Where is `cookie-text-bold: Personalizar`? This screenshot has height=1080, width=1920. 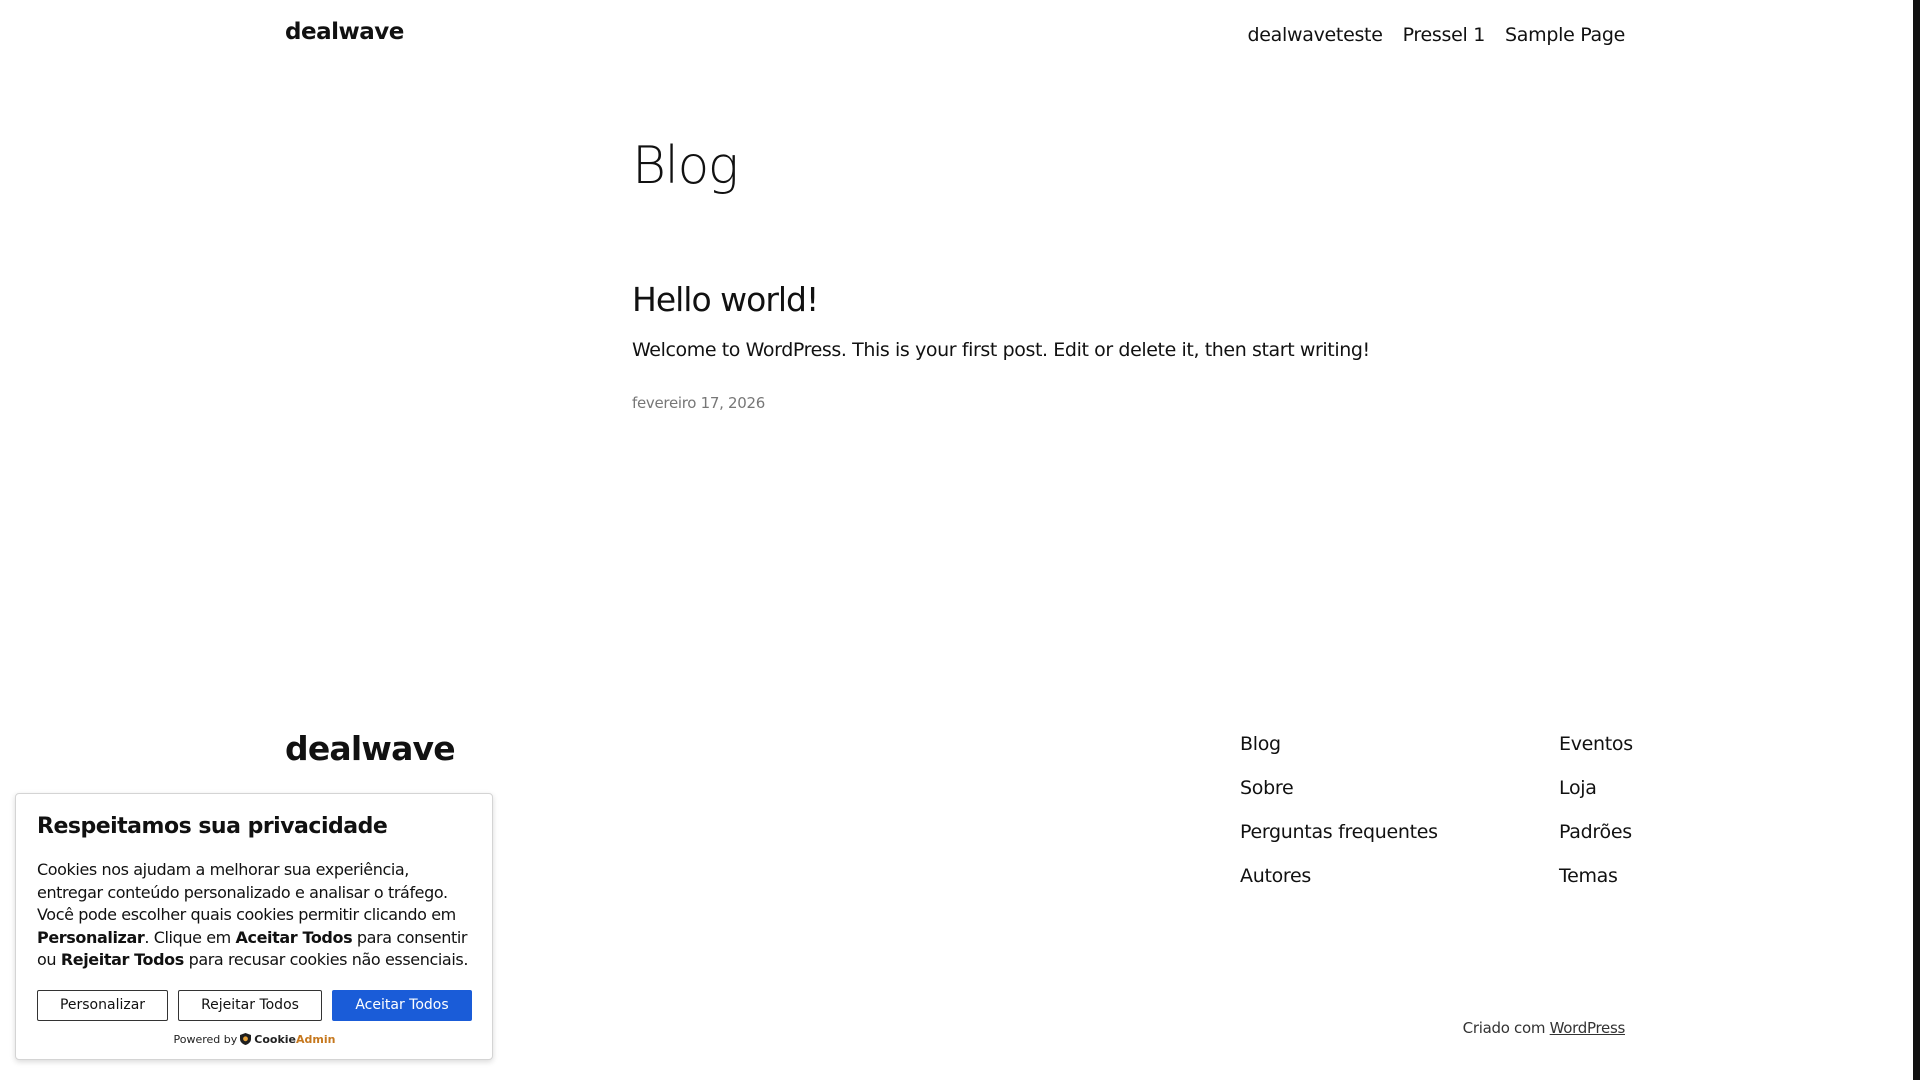
cookie-text-bold: Personalizar is located at coordinates (91, 937).